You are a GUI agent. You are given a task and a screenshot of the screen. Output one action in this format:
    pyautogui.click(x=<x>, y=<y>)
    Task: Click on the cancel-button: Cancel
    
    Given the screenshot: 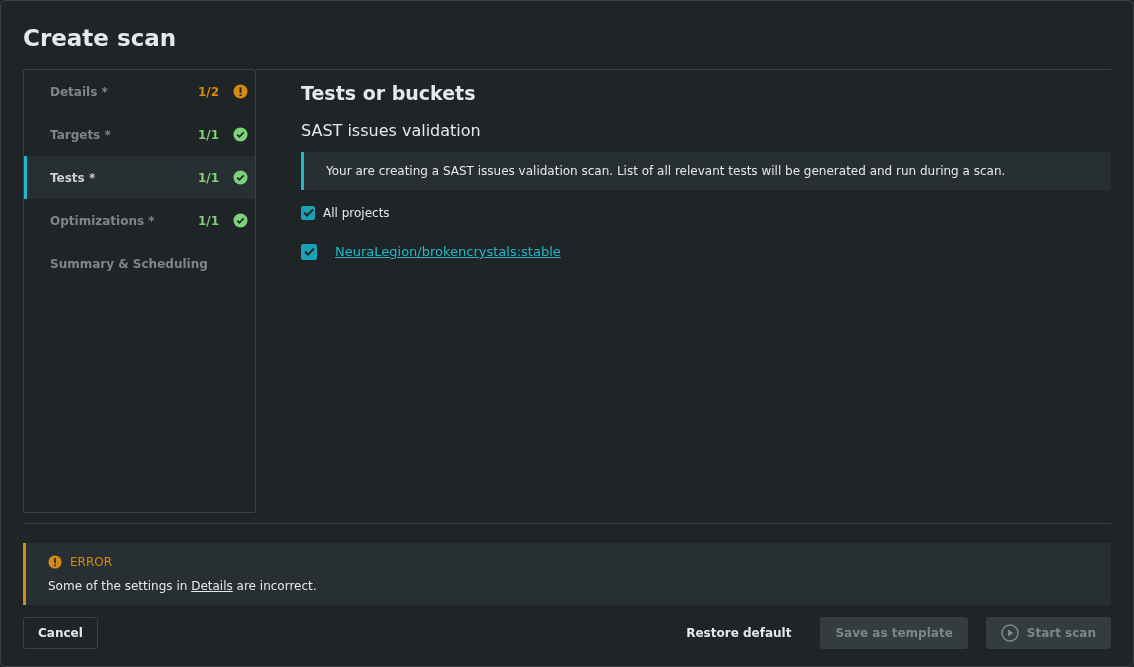 What is the action you would take?
    pyautogui.click(x=60, y=633)
    